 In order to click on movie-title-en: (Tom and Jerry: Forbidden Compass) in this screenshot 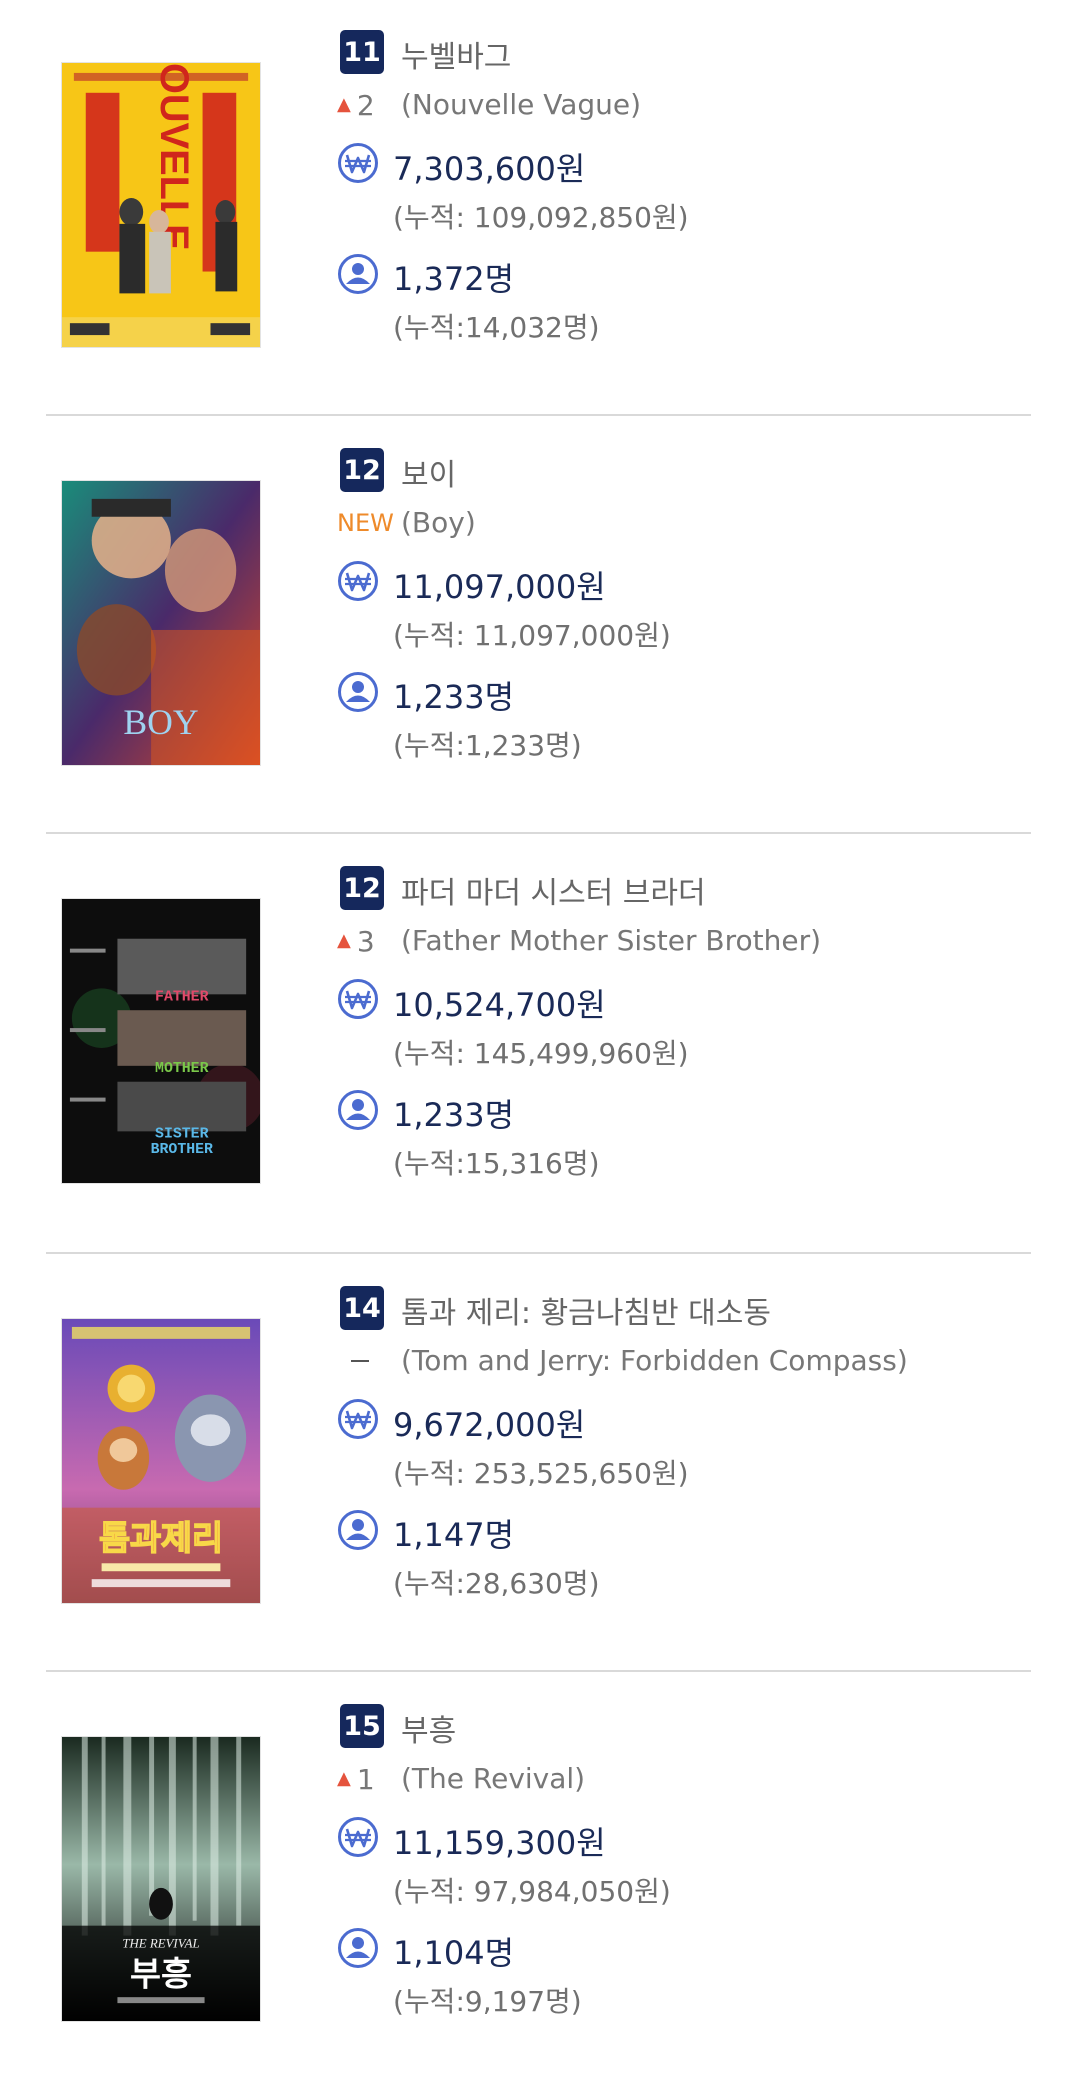, I will do `click(654, 1360)`.